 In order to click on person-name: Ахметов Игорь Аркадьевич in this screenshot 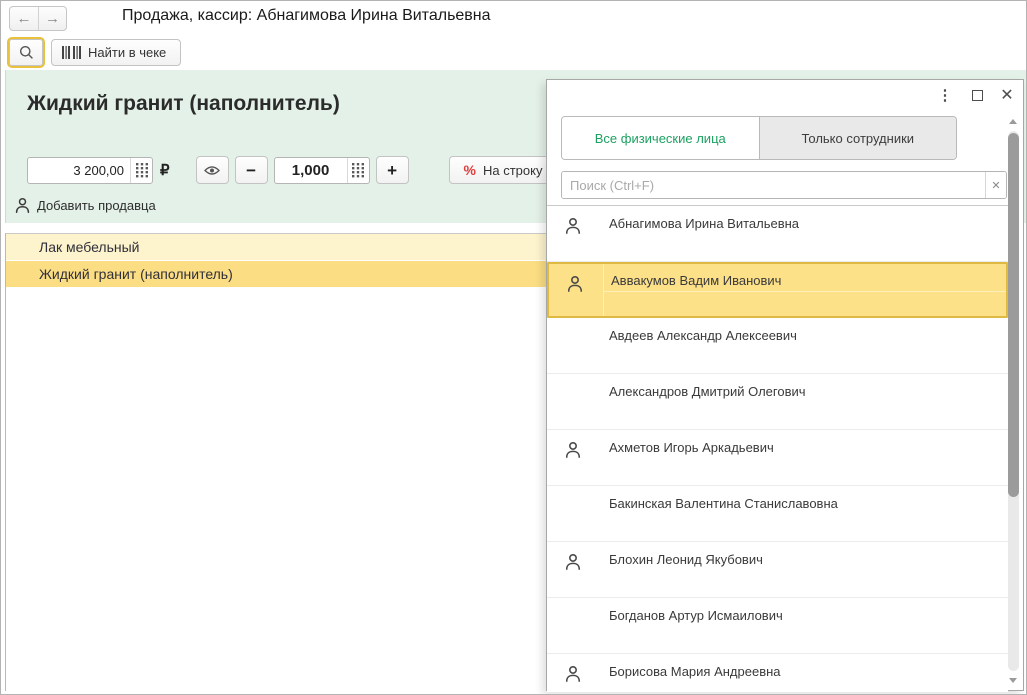, I will do `click(691, 447)`.